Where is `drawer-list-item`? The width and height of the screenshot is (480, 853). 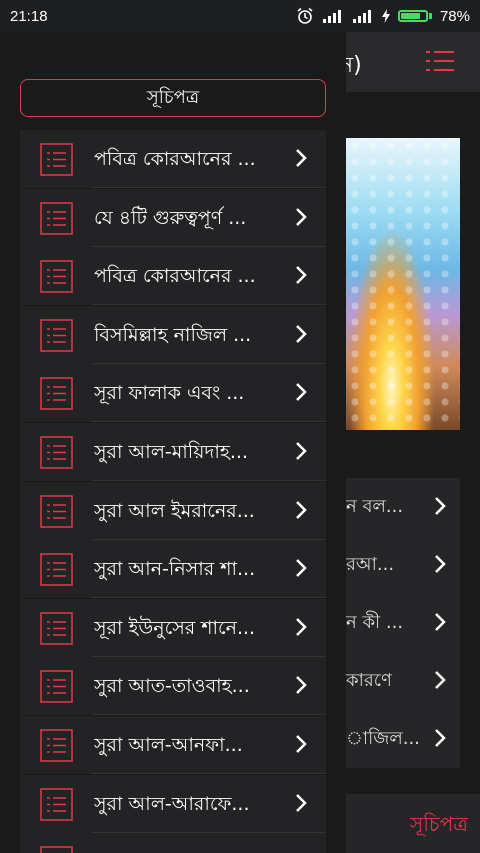
drawer-list-item is located at coordinates (173, 843).